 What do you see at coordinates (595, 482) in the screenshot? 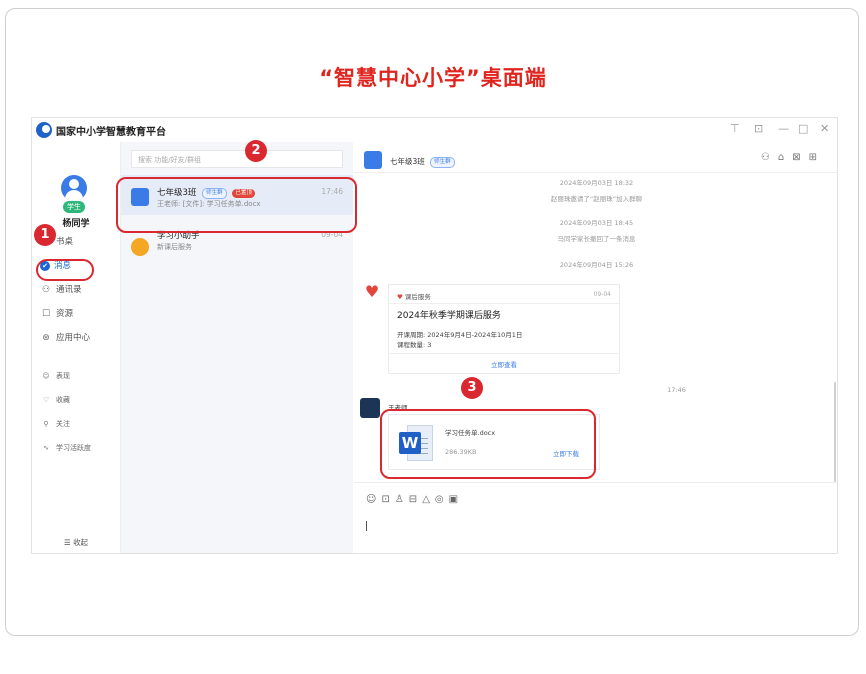
I see `composer-divider` at bounding box center [595, 482].